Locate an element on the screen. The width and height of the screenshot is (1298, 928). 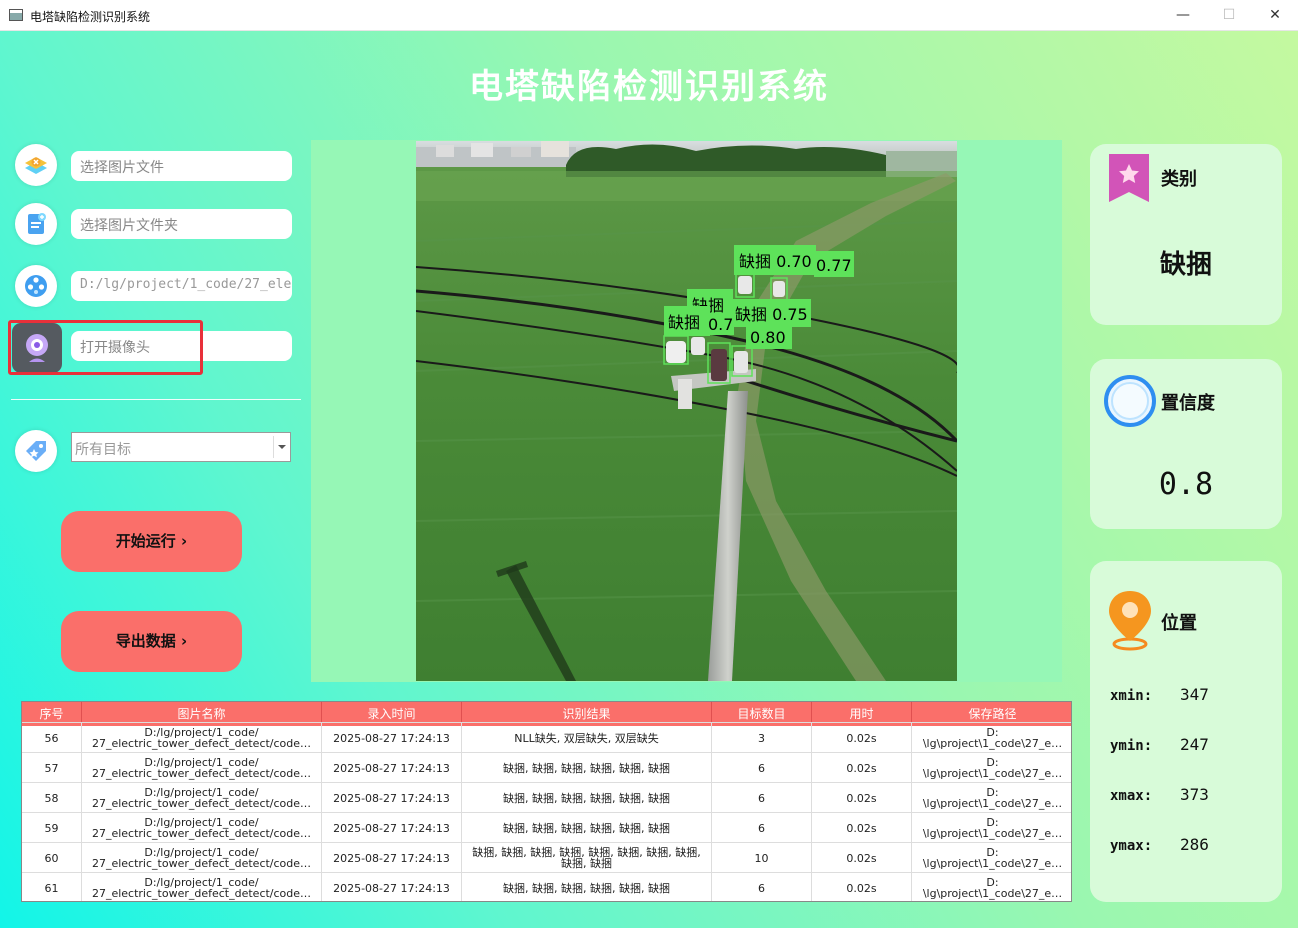
svg-text: 缺捆 0.75 is located at coordinates (771, 314).